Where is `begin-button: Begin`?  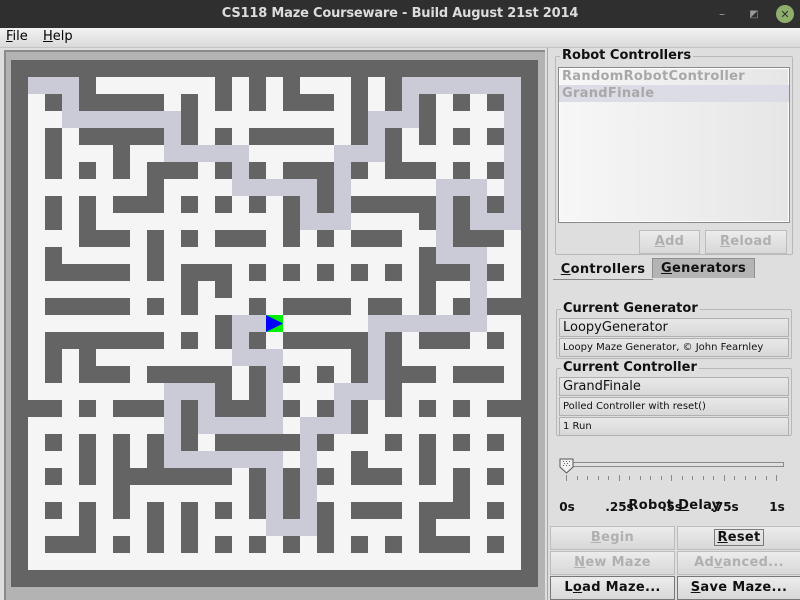 begin-button: Begin is located at coordinates (612, 538).